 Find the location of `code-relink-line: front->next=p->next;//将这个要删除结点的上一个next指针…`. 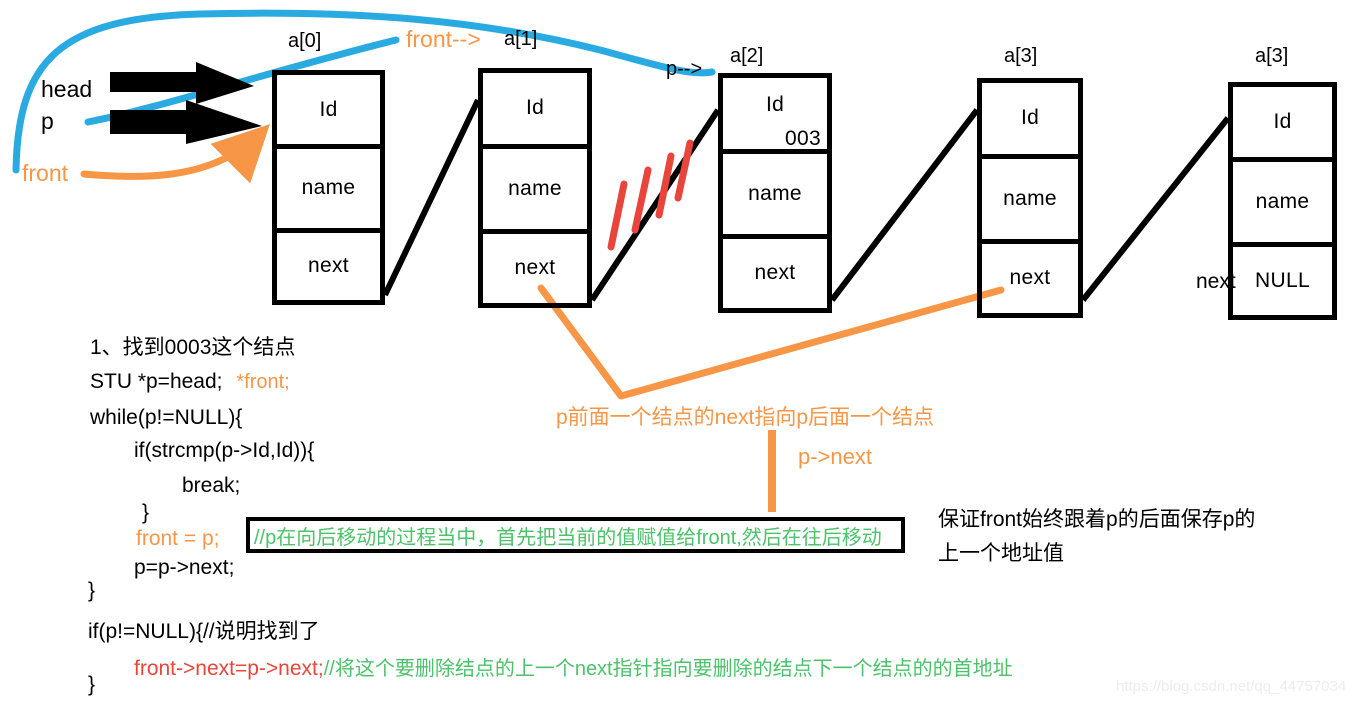

code-relink-line: front->next=p->next;//将这个要删除结点的上一个next指针… is located at coordinates (573, 666).